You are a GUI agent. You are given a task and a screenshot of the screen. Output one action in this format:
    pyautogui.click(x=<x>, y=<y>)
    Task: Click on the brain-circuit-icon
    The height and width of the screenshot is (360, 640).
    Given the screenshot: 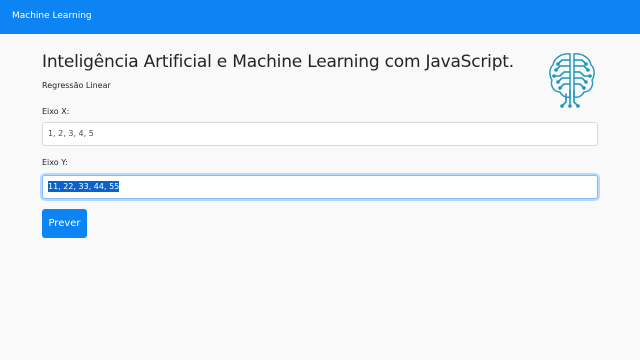 What is the action you would take?
    pyautogui.click(x=572, y=80)
    